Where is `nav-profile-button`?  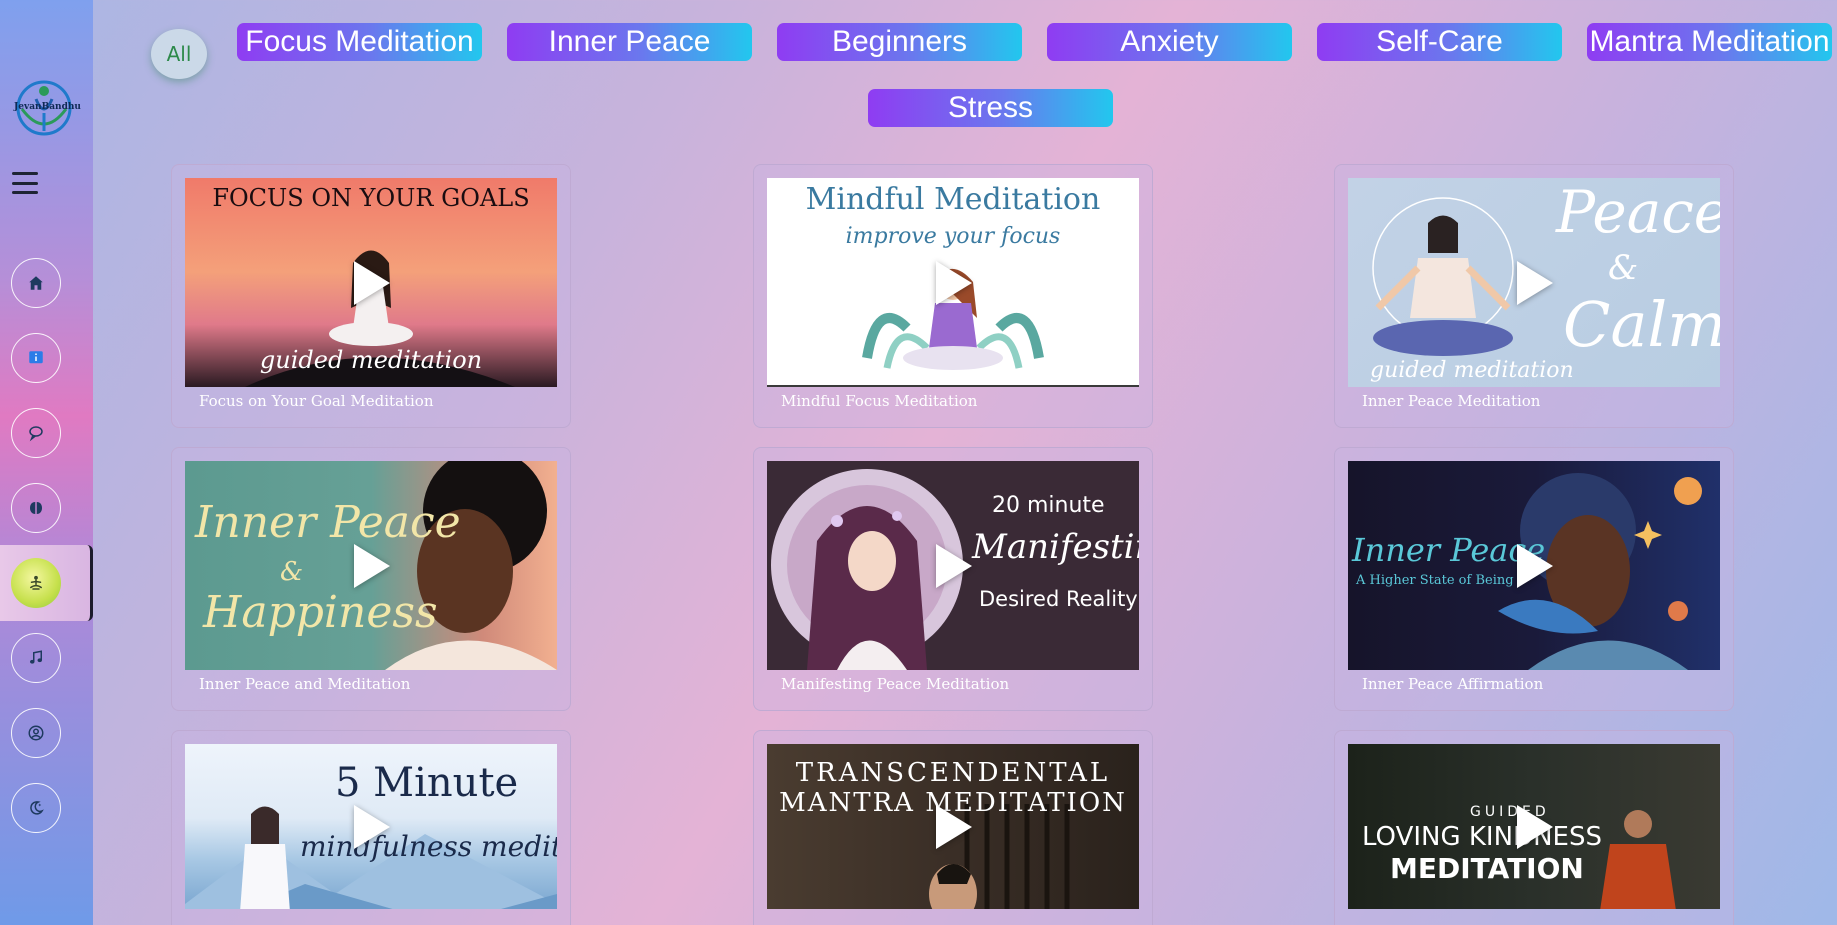
nav-profile-button is located at coordinates (36, 733).